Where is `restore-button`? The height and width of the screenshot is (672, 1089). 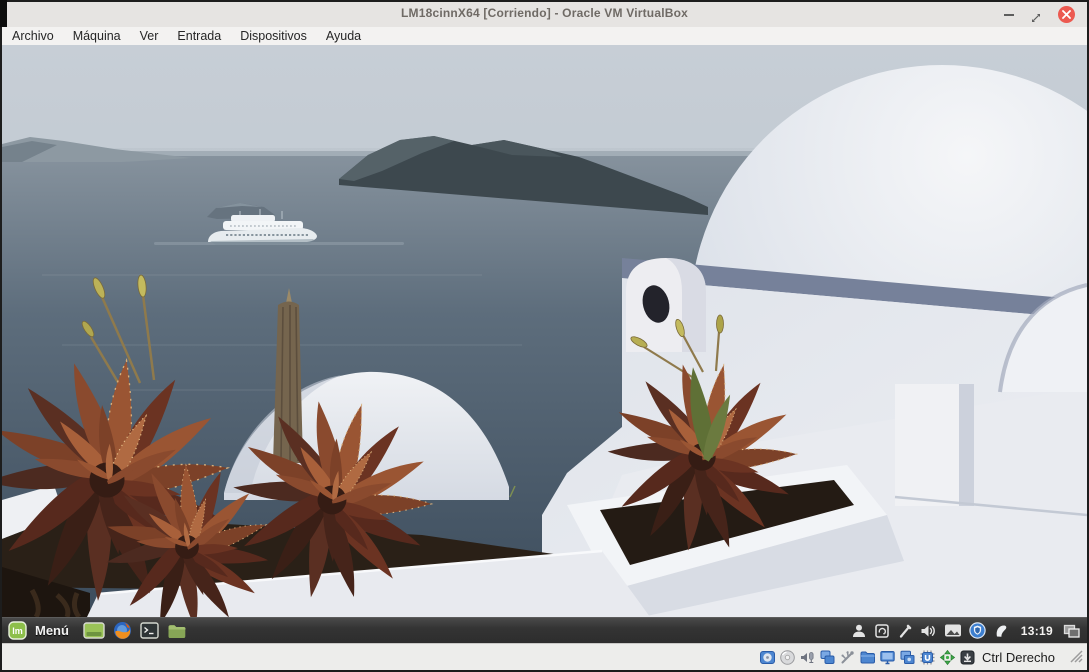
restore-button is located at coordinates (1036, 16).